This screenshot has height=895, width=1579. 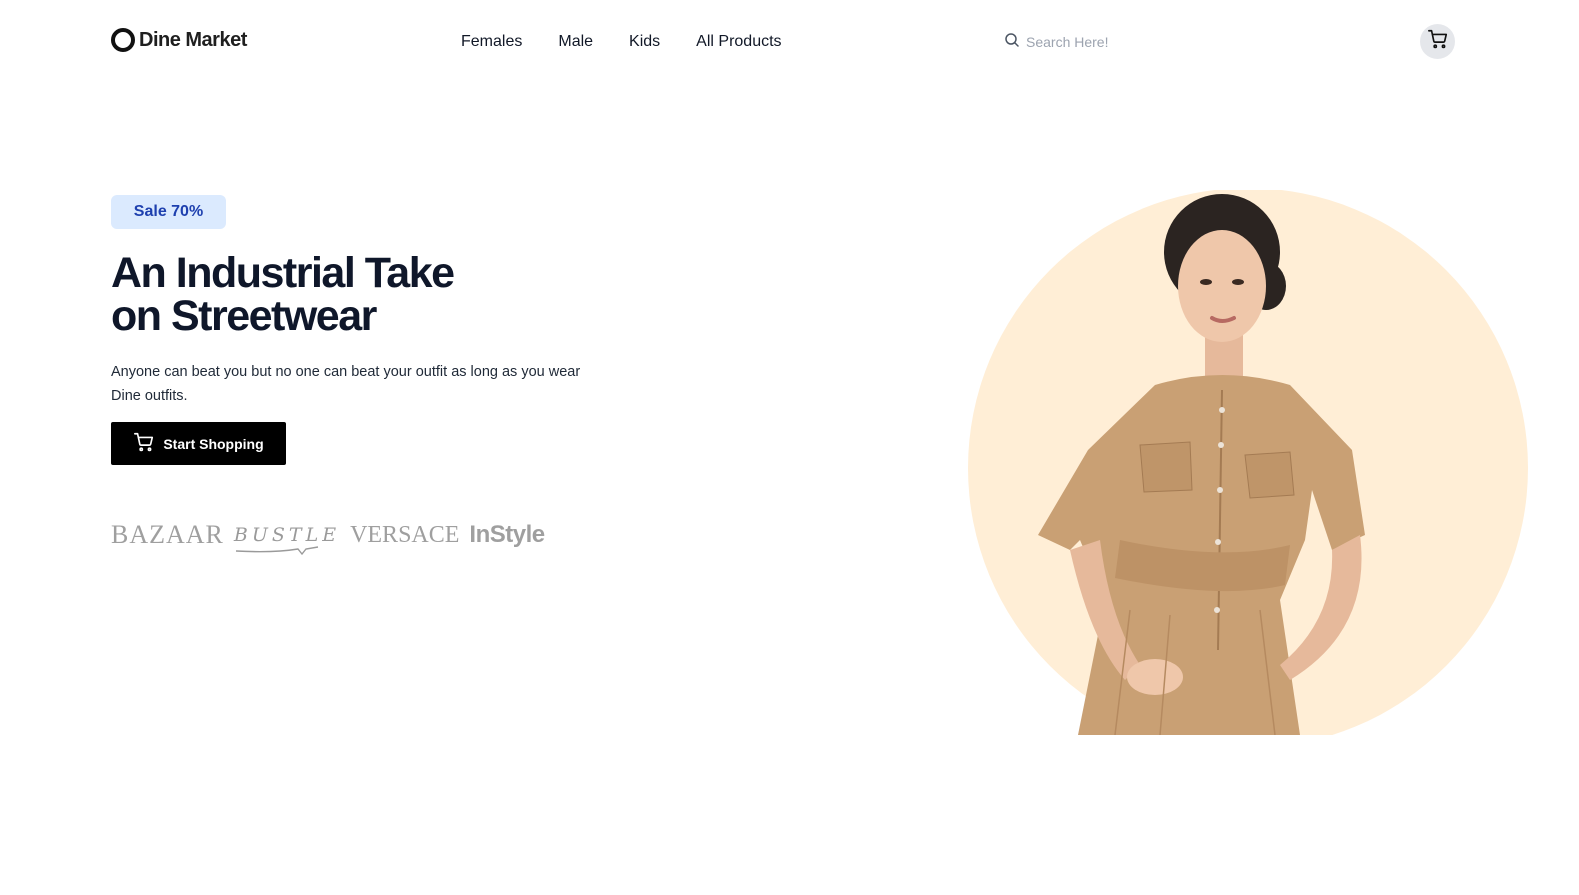 I want to click on start-shopping-label: Start Shopping, so click(x=213, y=443).